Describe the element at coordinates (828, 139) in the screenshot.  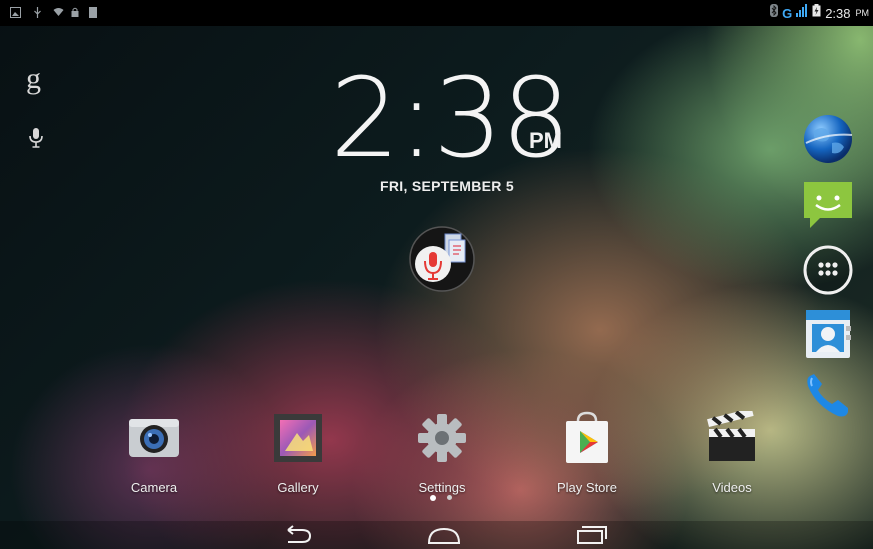
I see `globe-icon` at that location.